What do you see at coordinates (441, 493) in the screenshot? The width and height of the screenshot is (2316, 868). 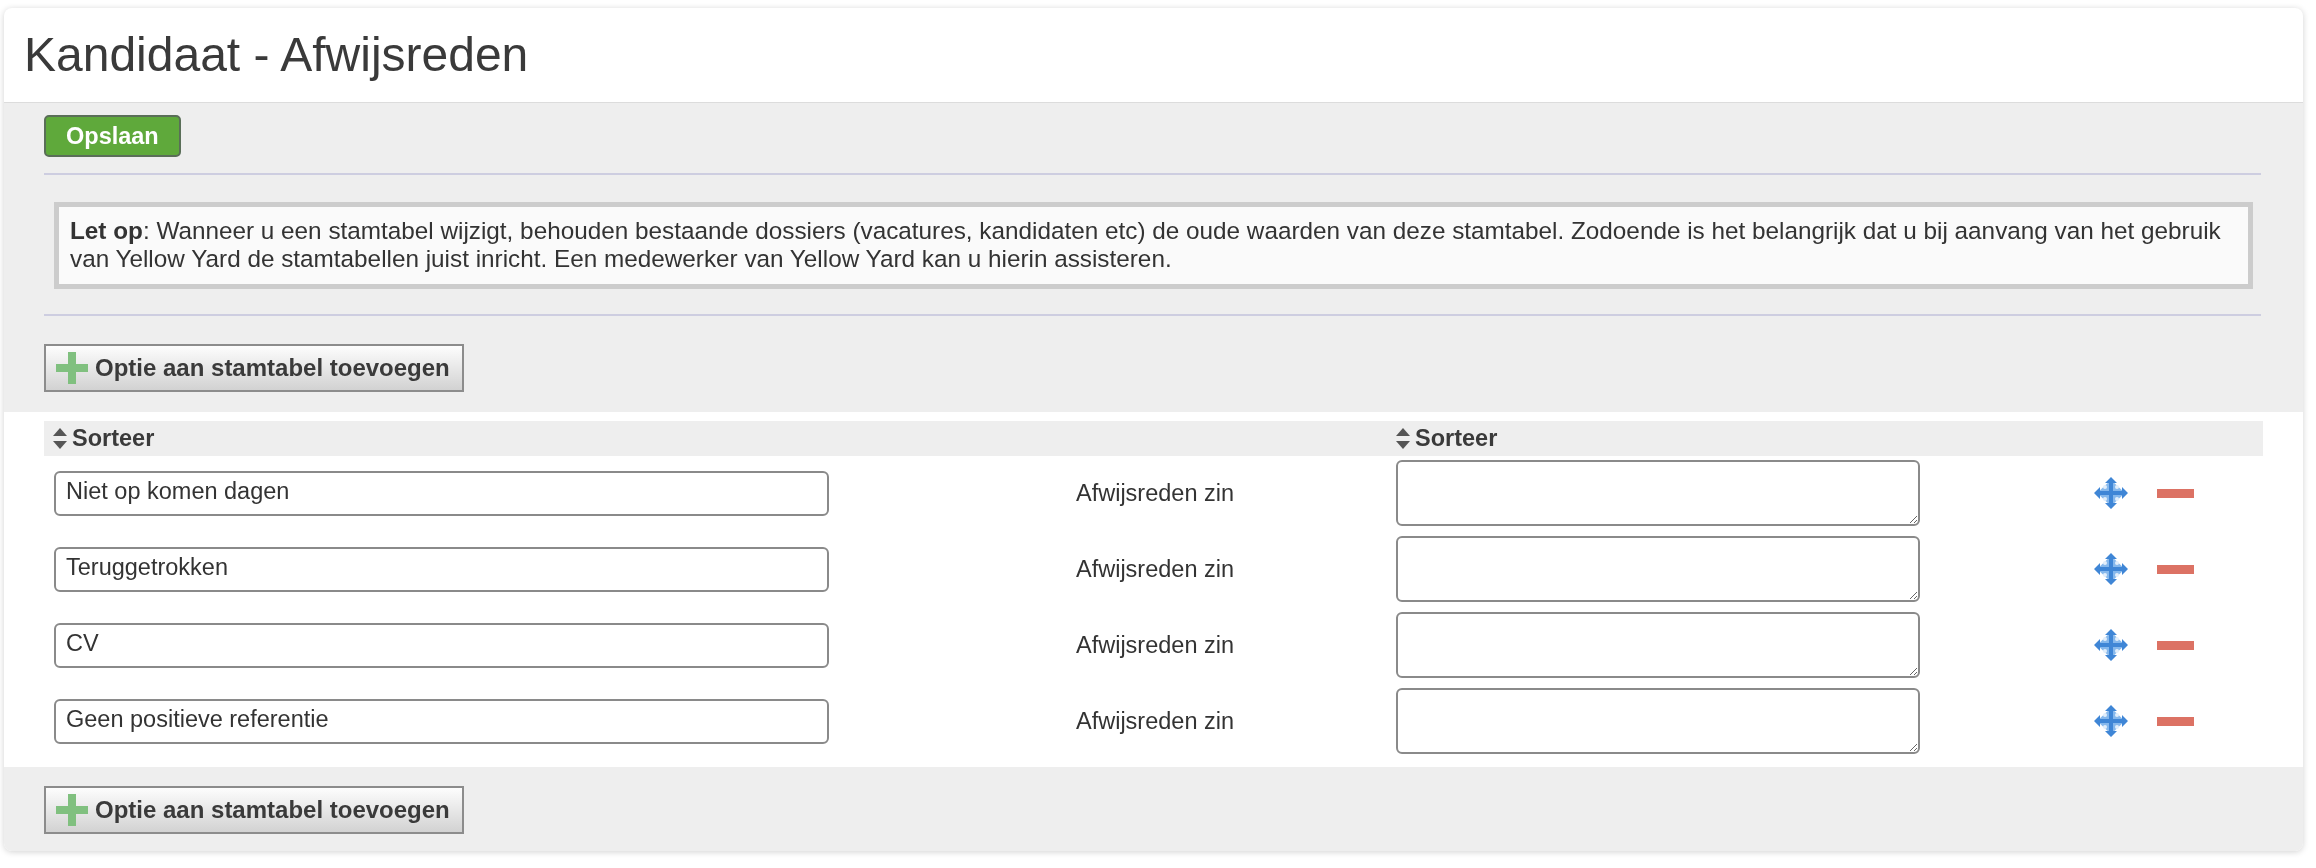 I see `name-field: Niet op komen dagen` at bounding box center [441, 493].